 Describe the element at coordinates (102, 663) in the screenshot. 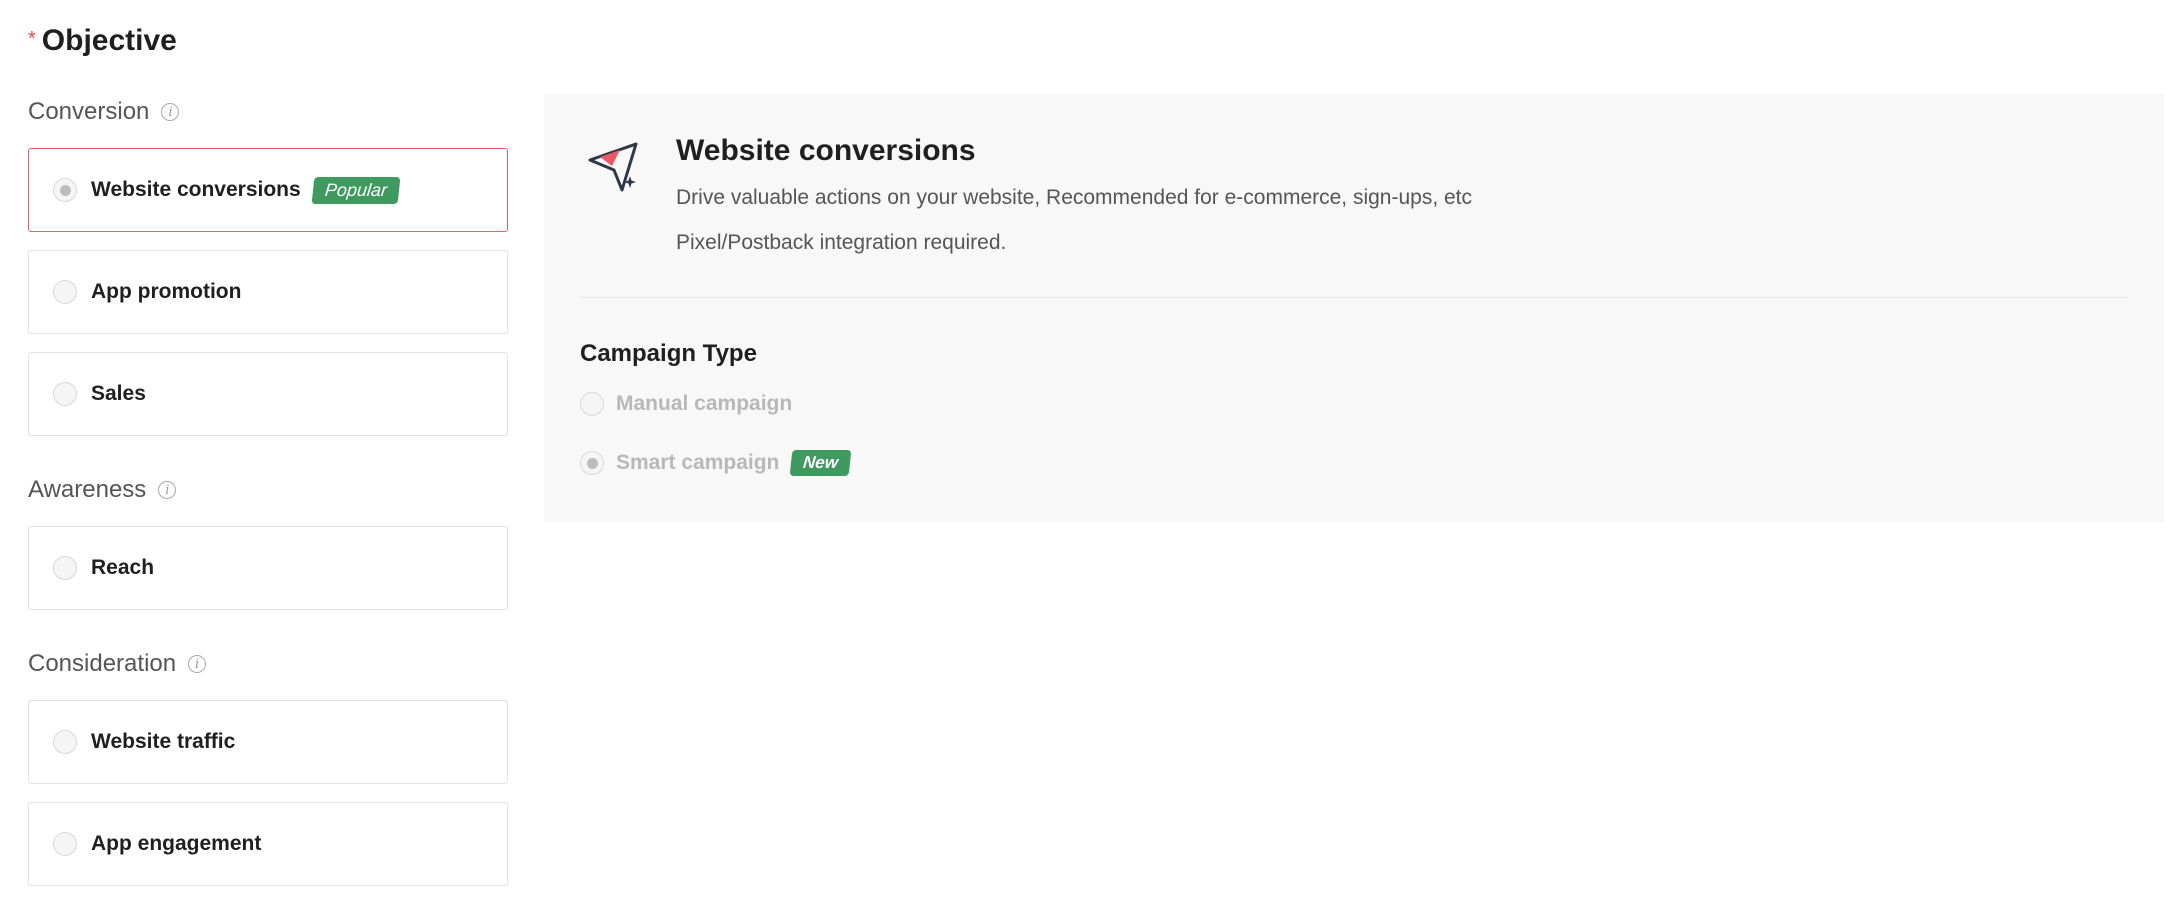

I see `group-label-text: Consideration` at that location.